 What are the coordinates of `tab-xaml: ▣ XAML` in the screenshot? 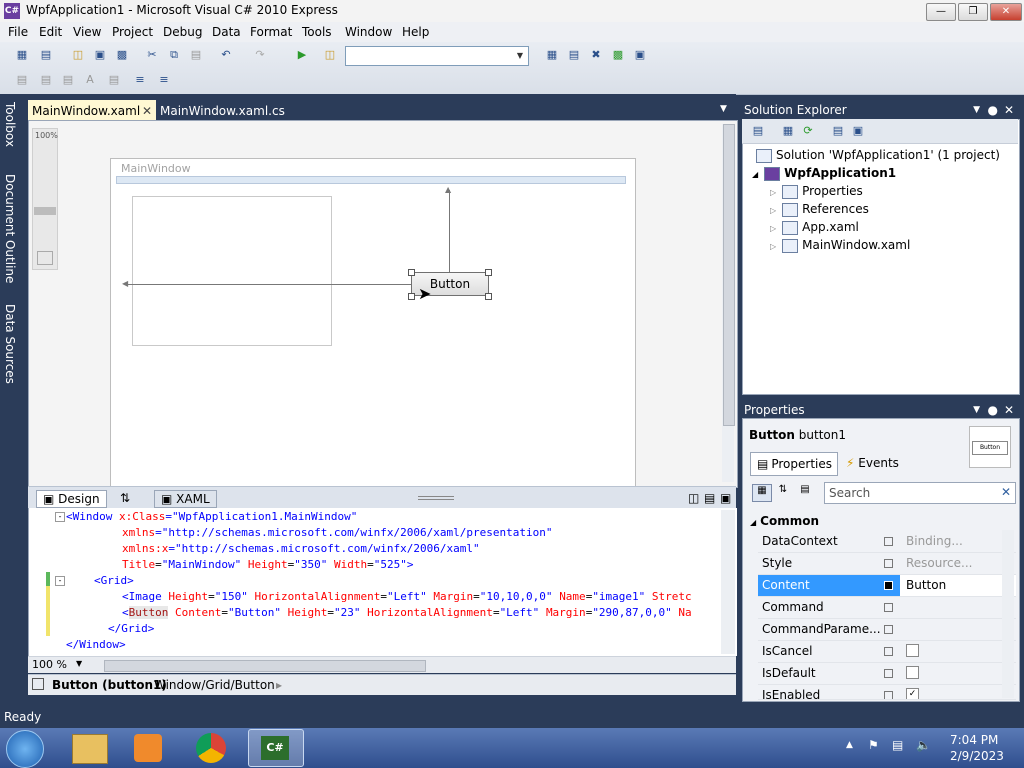 It's located at (185, 499).